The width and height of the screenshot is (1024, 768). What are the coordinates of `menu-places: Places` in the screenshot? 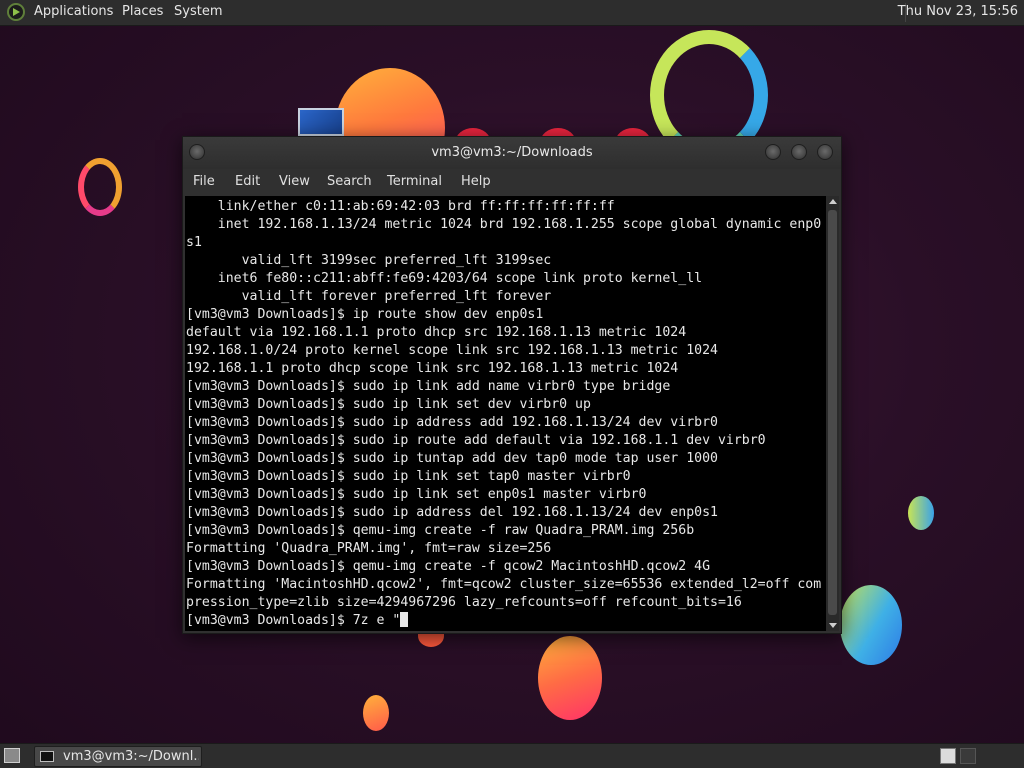 It's located at (142, 11).